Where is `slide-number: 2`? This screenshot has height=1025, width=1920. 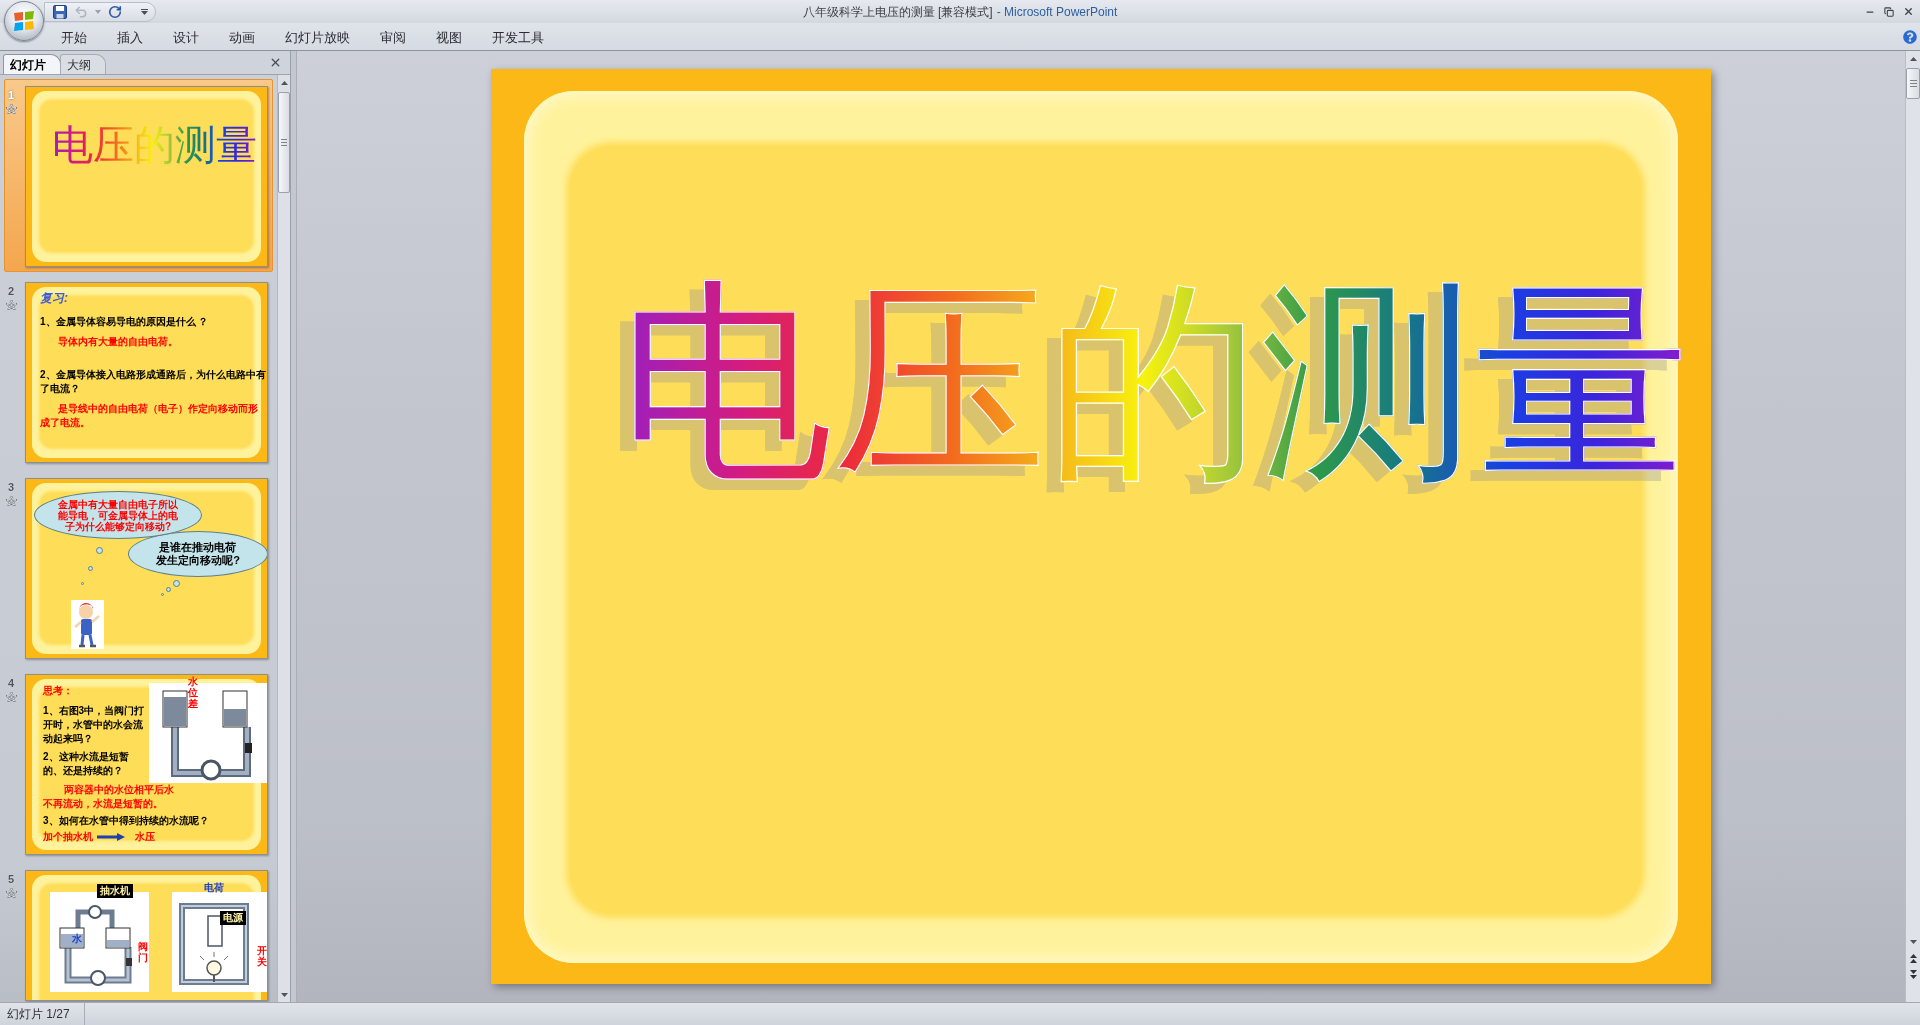 slide-number: 2 is located at coordinates (11, 291).